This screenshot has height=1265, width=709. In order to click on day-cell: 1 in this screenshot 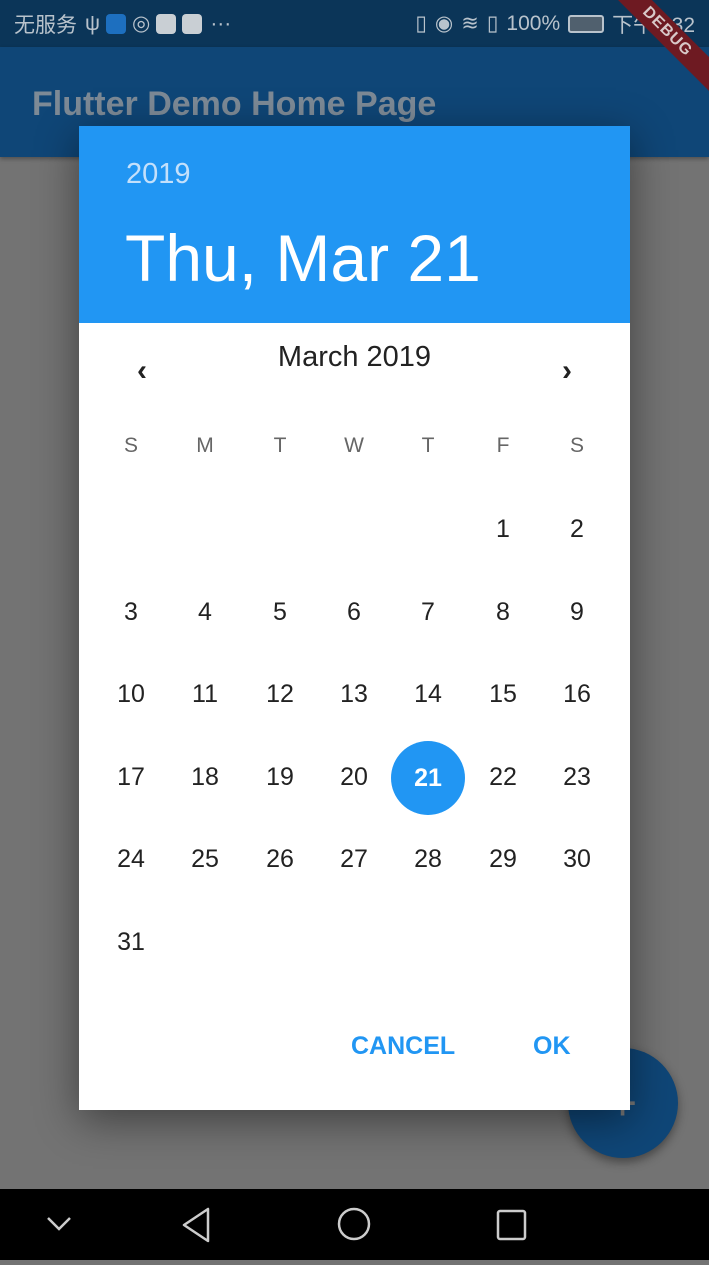, I will do `click(503, 529)`.